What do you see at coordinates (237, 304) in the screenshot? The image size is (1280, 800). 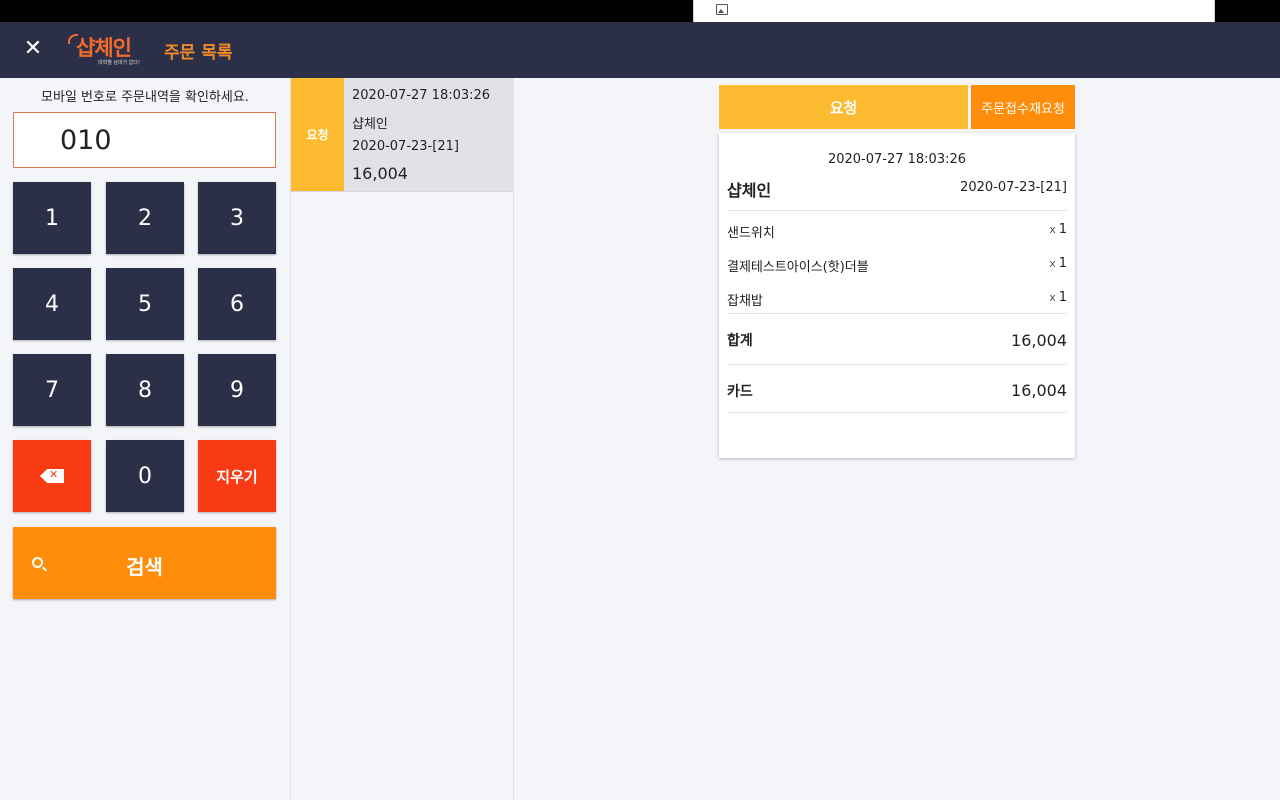 I see `key-6: 6` at bounding box center [237, 304].